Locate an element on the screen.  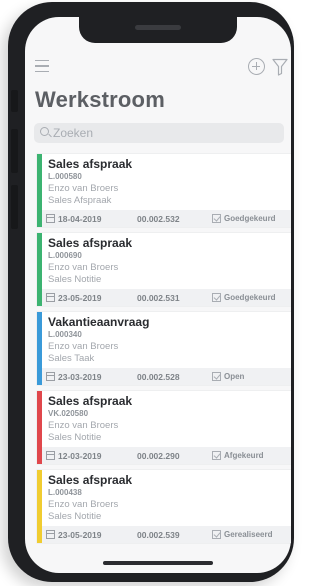
notch is located at coordinates (158, 30).